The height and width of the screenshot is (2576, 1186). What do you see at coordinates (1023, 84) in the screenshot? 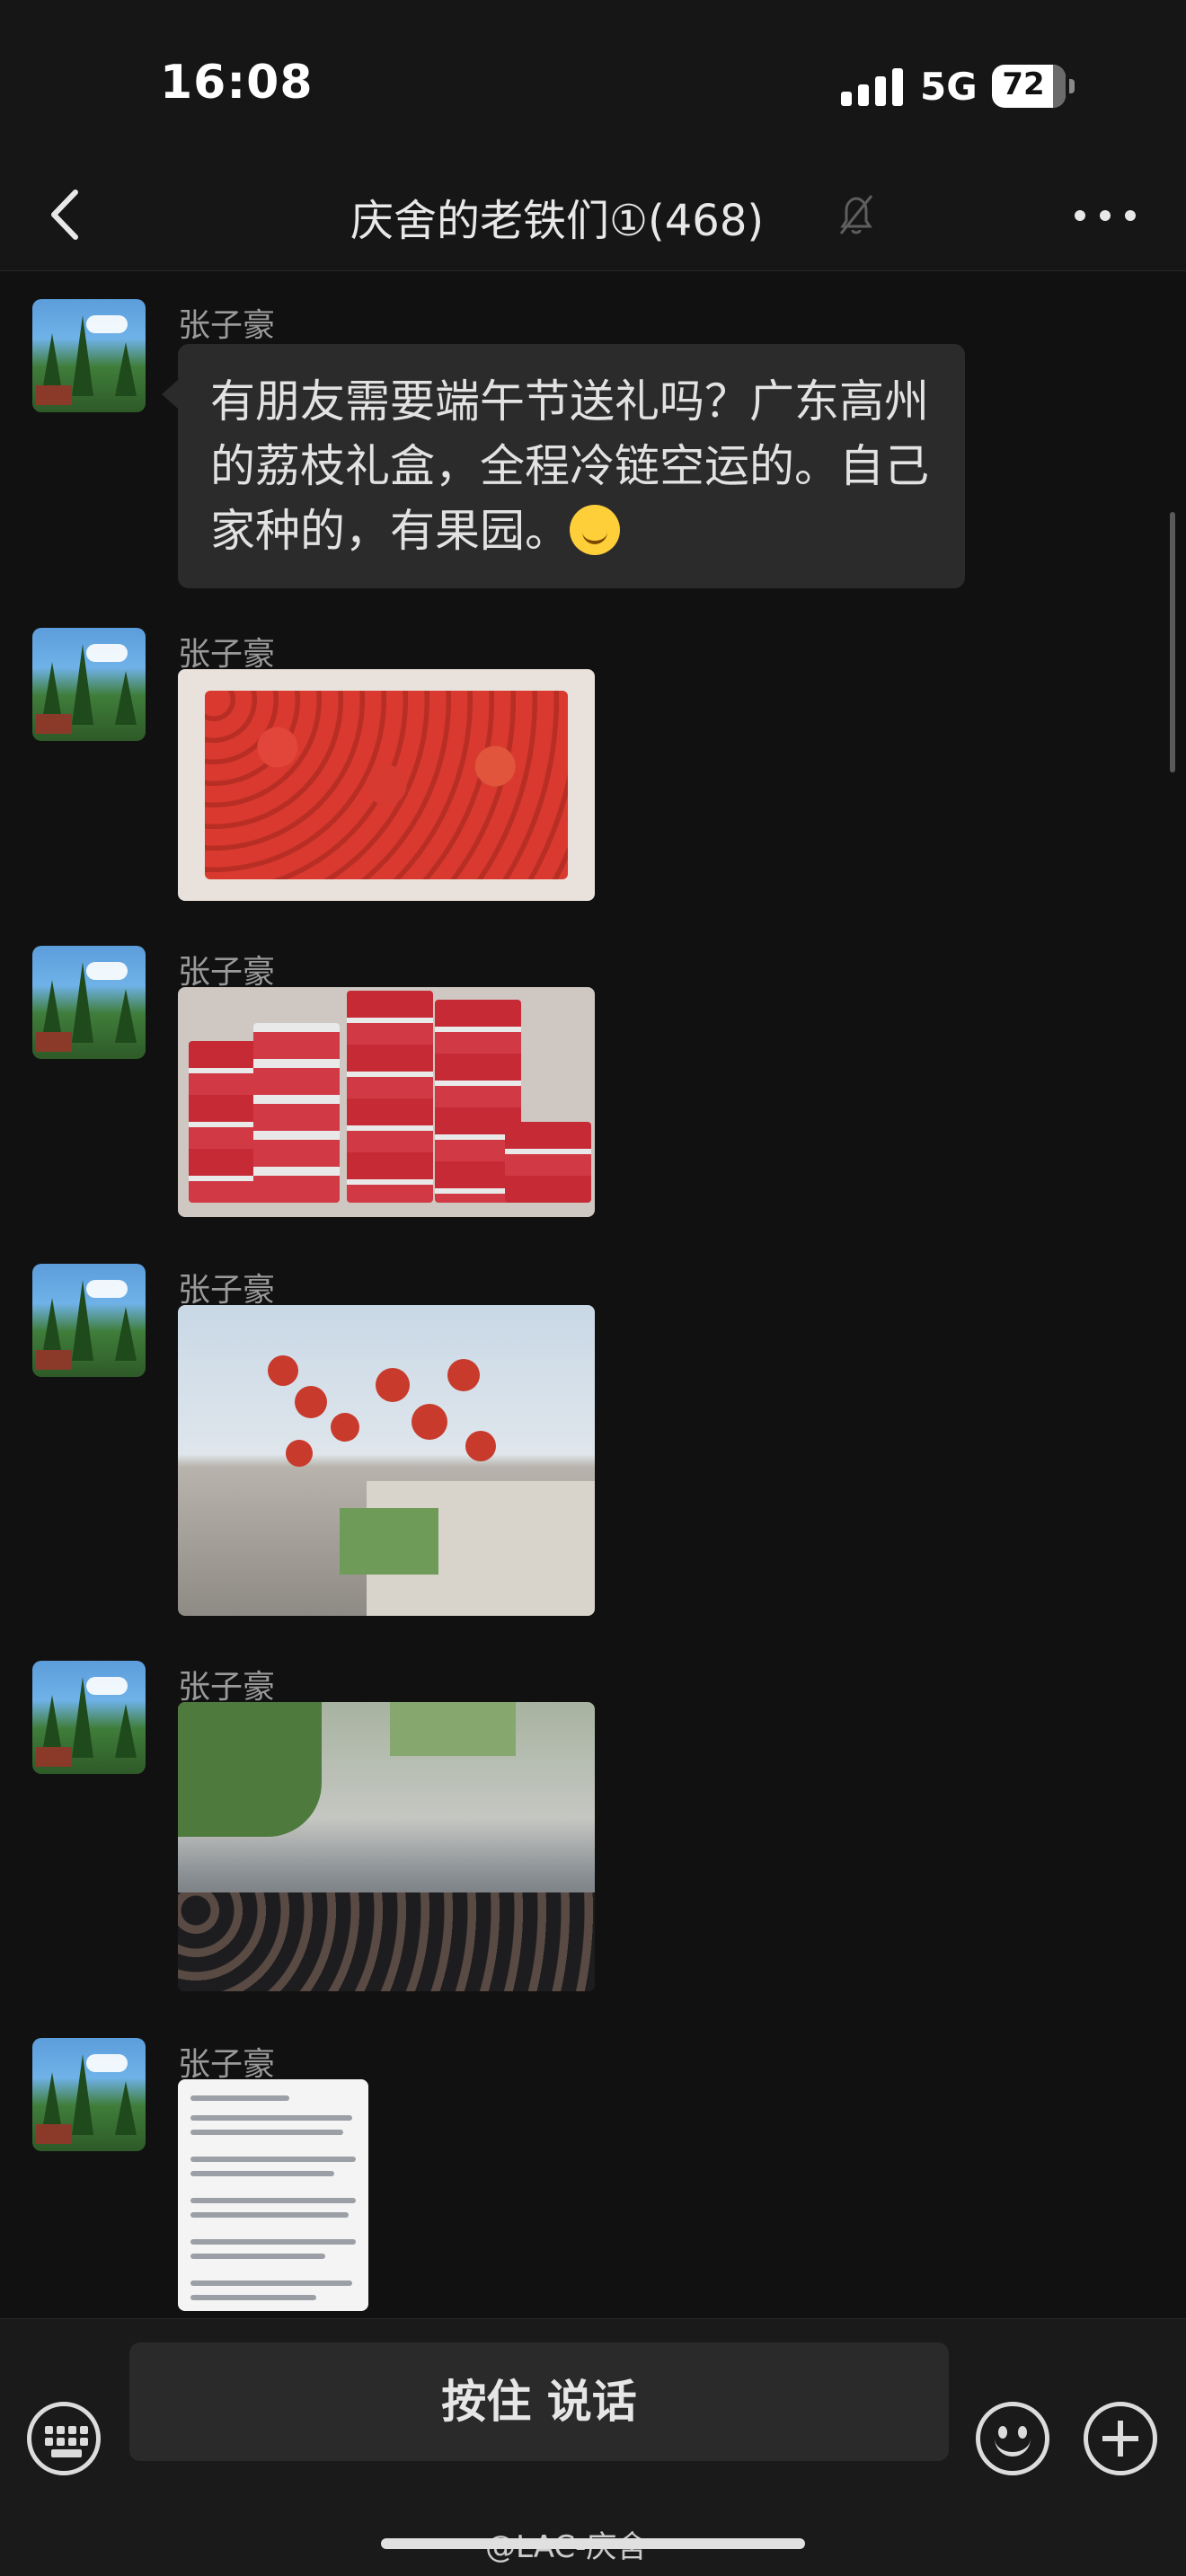
I see `battery-level: 72` at bounding box center [1023, 84].